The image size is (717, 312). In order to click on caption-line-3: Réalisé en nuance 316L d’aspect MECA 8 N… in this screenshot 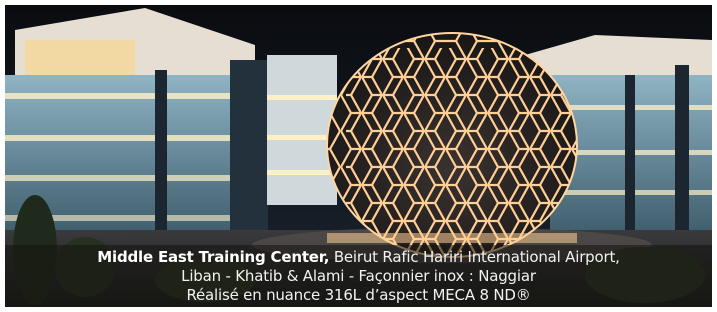, I will do `click(358, 295)`.